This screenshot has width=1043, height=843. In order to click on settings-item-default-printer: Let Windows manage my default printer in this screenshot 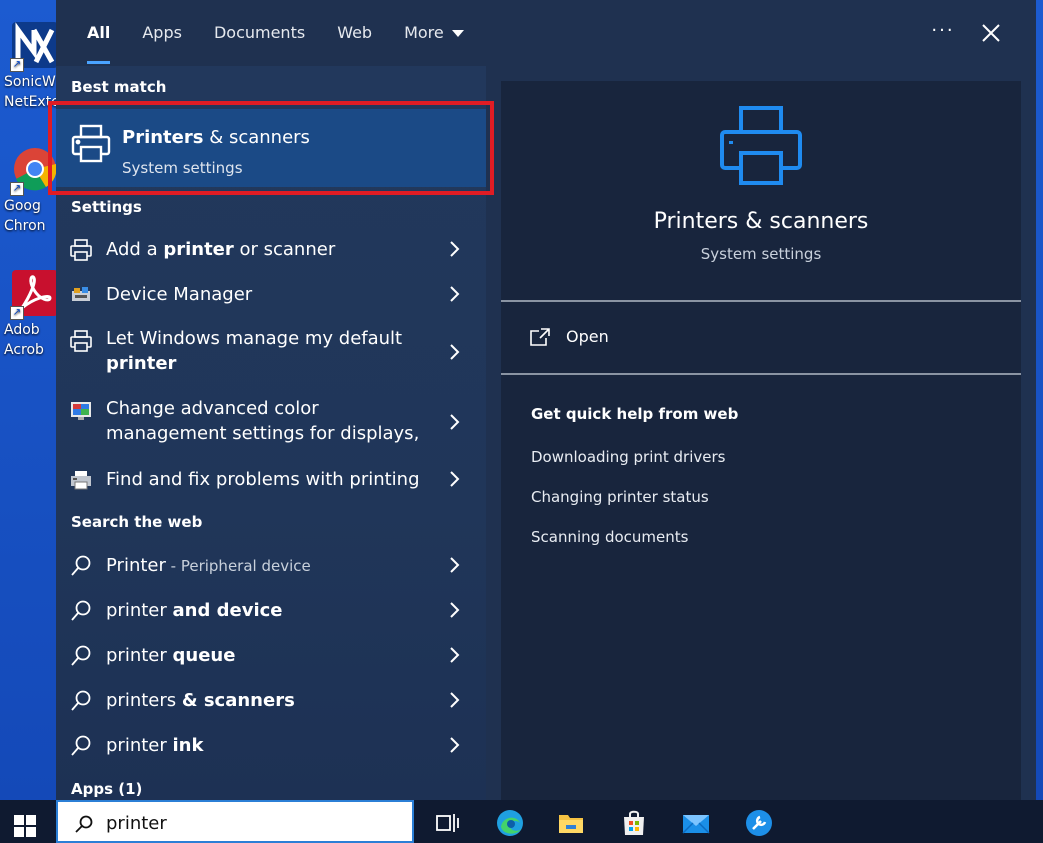, I will do `click(271, 352)`.